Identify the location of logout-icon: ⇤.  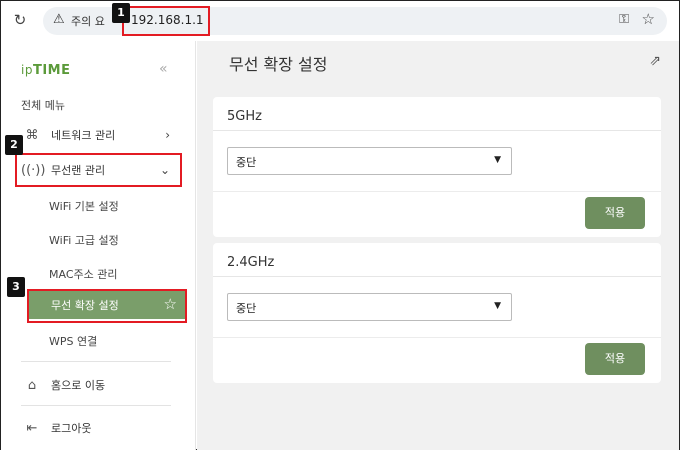
(32, 428).